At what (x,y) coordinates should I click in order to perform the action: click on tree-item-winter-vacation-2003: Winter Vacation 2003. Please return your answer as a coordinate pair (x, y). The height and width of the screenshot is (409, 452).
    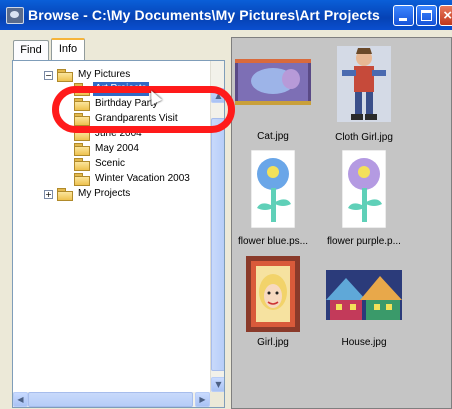
    Looking at the image, I should click on (133, 179).